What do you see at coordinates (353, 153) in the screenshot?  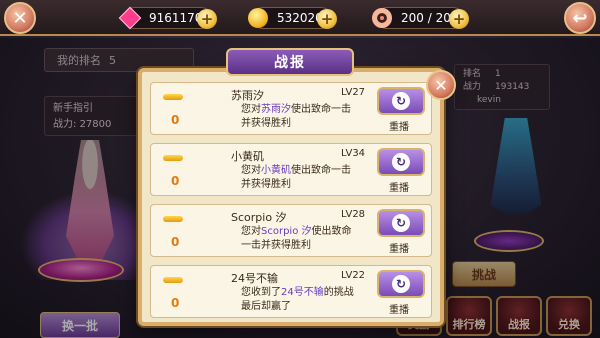 I see `opponent-level: LV34` at bounding box center [353, 153].